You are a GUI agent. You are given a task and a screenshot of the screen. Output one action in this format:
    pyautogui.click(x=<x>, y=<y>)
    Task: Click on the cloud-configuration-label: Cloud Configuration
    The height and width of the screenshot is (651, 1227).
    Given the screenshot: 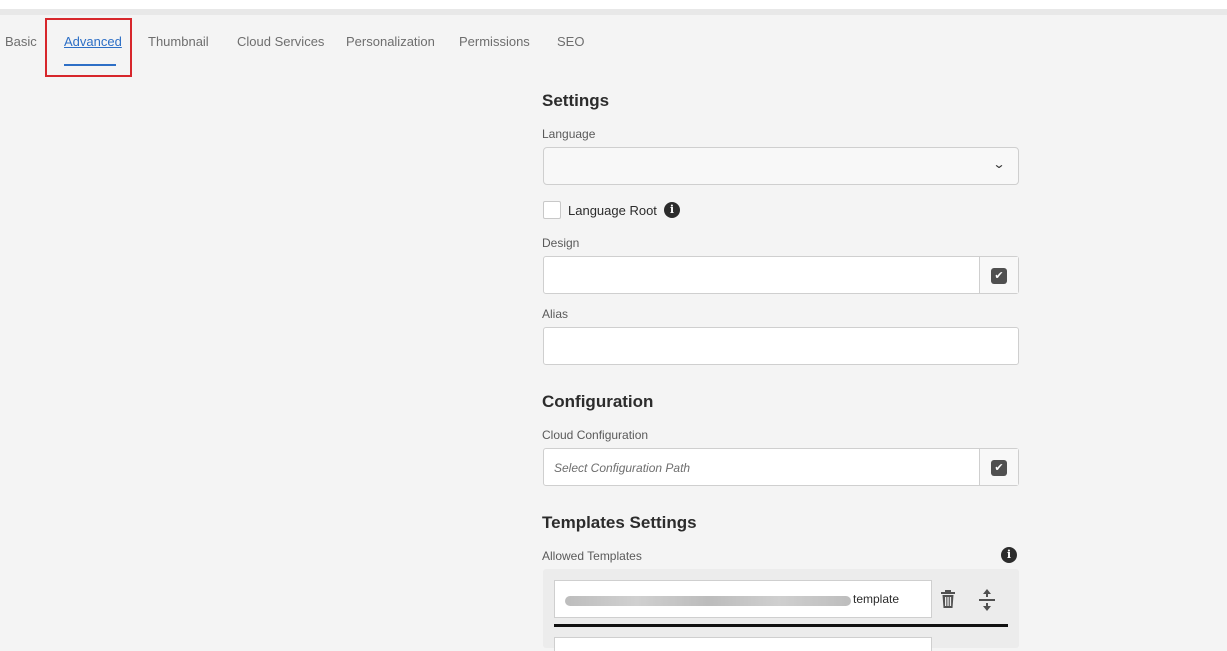 What is the action you would take?
    pyautogui.click(x=595, y=435)
    